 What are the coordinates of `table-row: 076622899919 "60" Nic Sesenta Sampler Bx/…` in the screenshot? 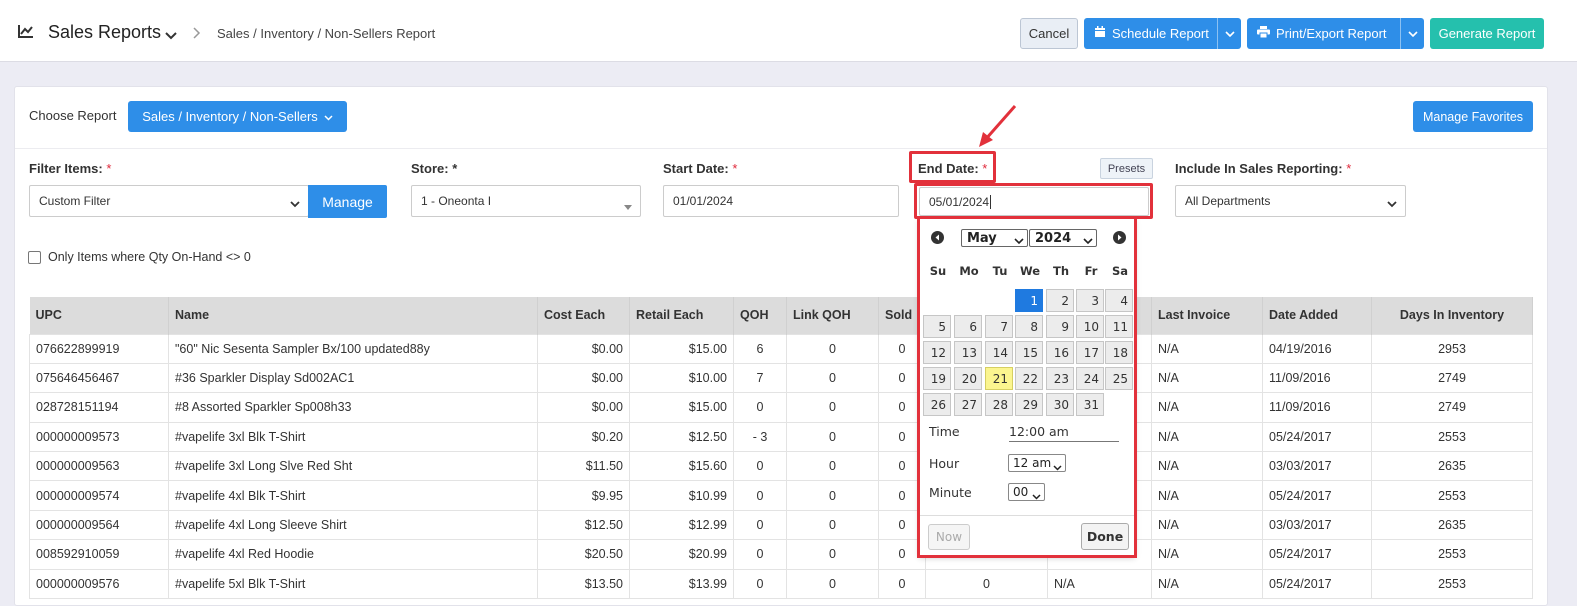 It's located at (781, 348).